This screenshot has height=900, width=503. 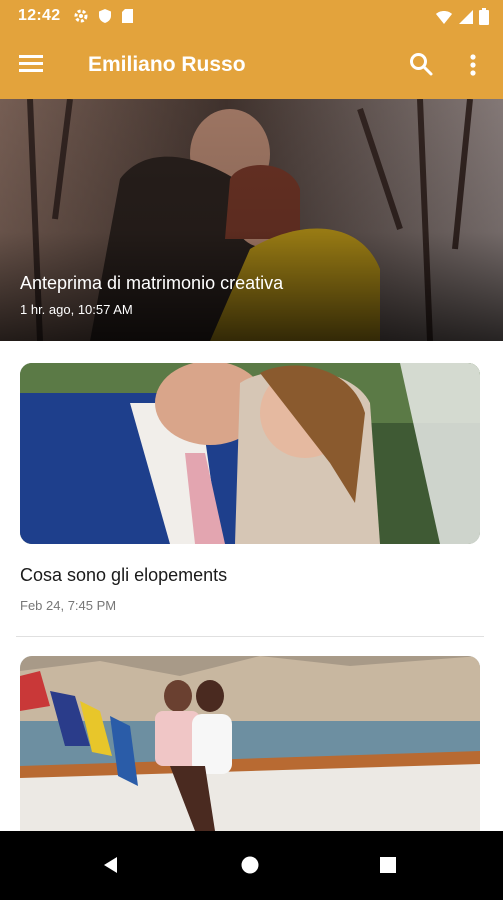 I want to click on search-button, so click(x=422, y=65).